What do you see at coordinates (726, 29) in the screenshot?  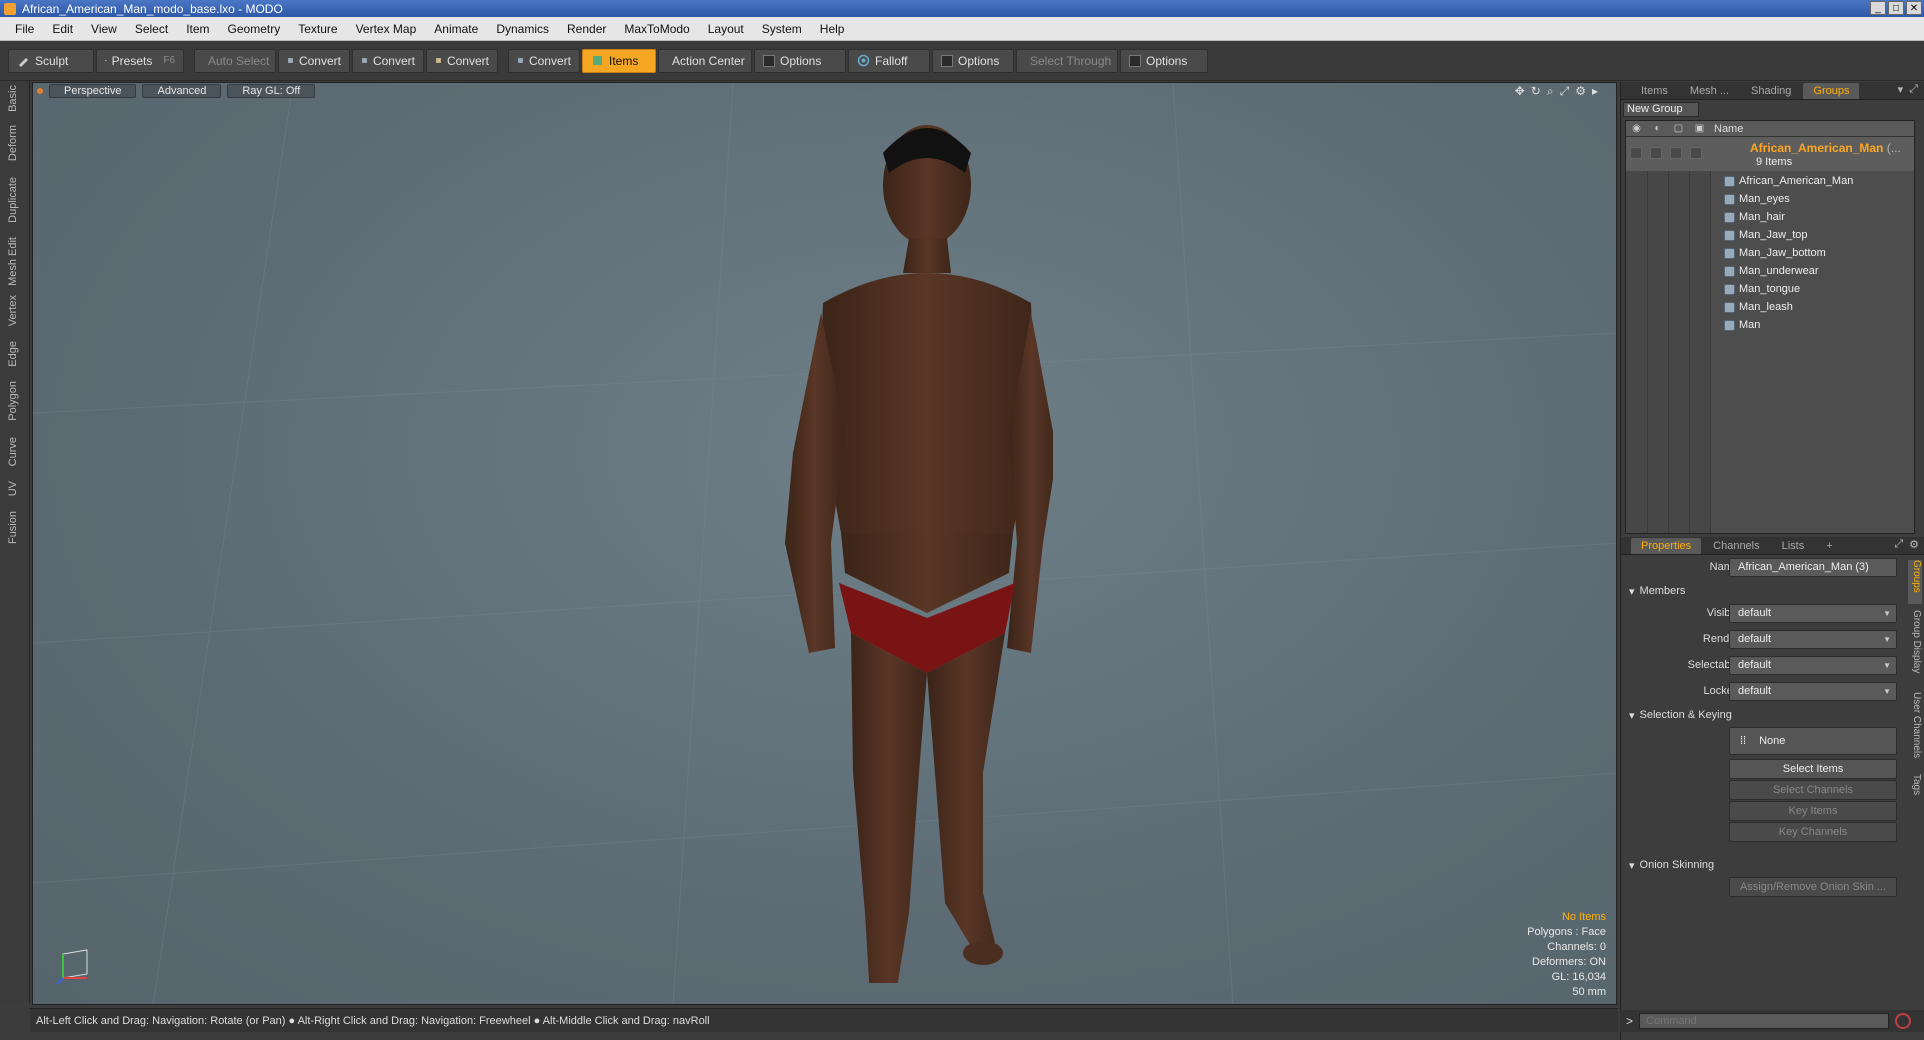 I see `menu-layout: Layout` at bounding box center [726, 29].